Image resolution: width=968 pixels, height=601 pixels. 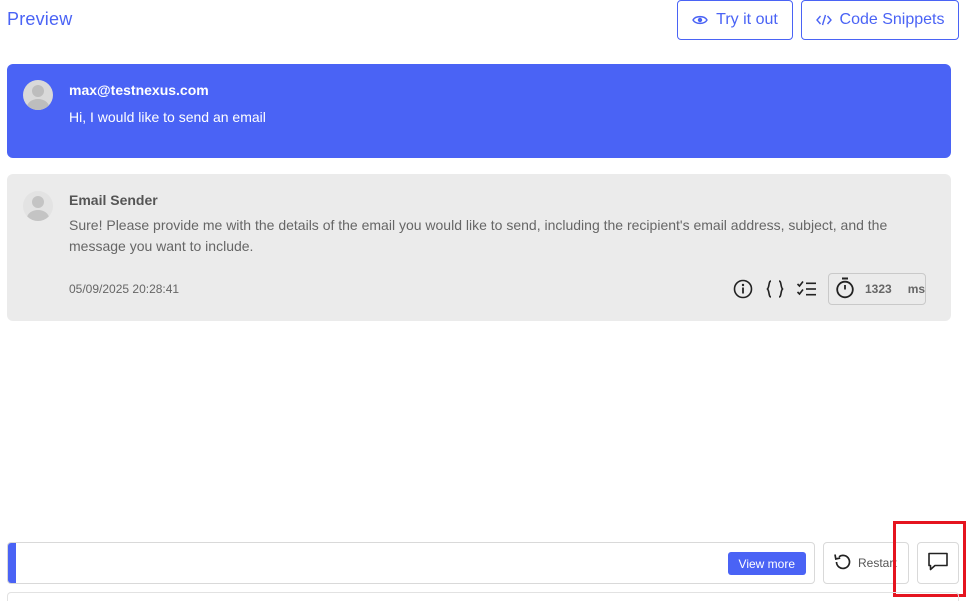 I want to click on message-tools: 1323 ms, so click(x=829, y=289).